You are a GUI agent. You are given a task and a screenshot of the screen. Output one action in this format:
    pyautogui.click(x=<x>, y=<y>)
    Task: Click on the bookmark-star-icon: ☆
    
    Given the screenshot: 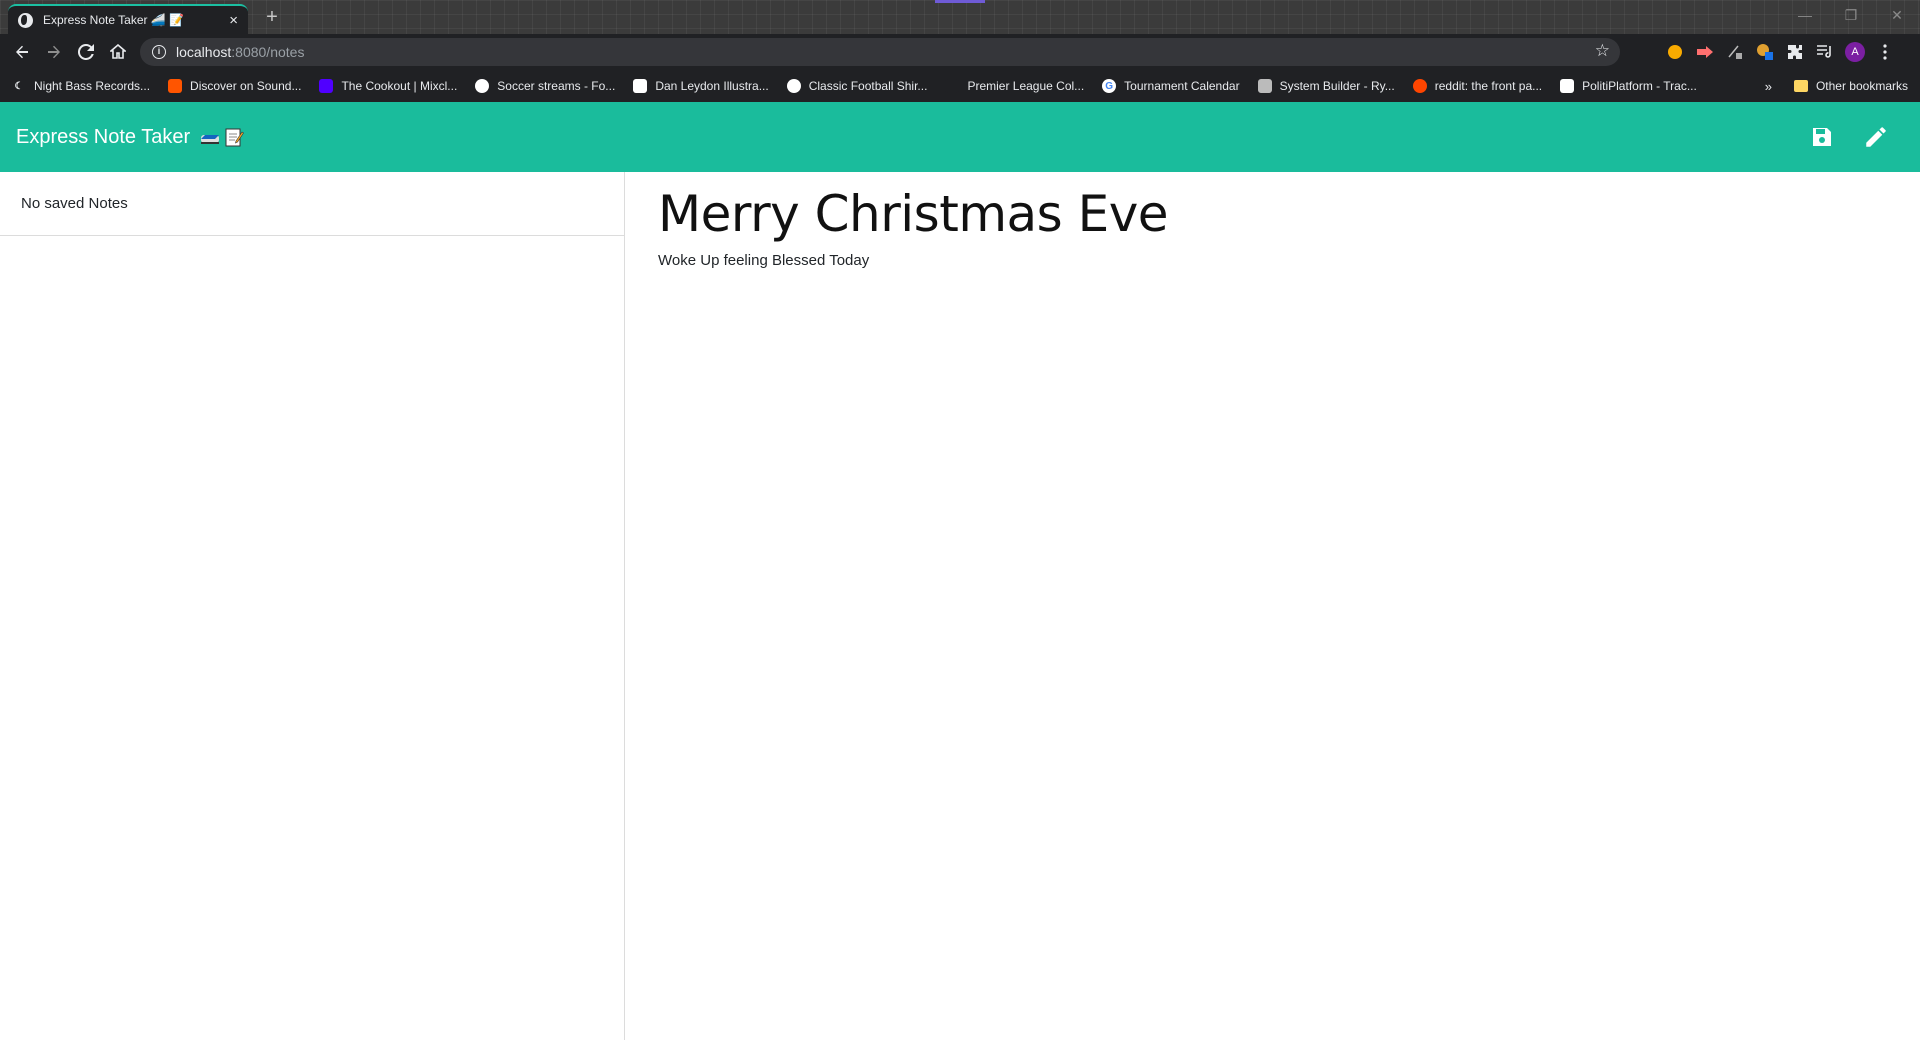 What is the action you would take?
    pyautogui.click(x=1602, y=51)
    